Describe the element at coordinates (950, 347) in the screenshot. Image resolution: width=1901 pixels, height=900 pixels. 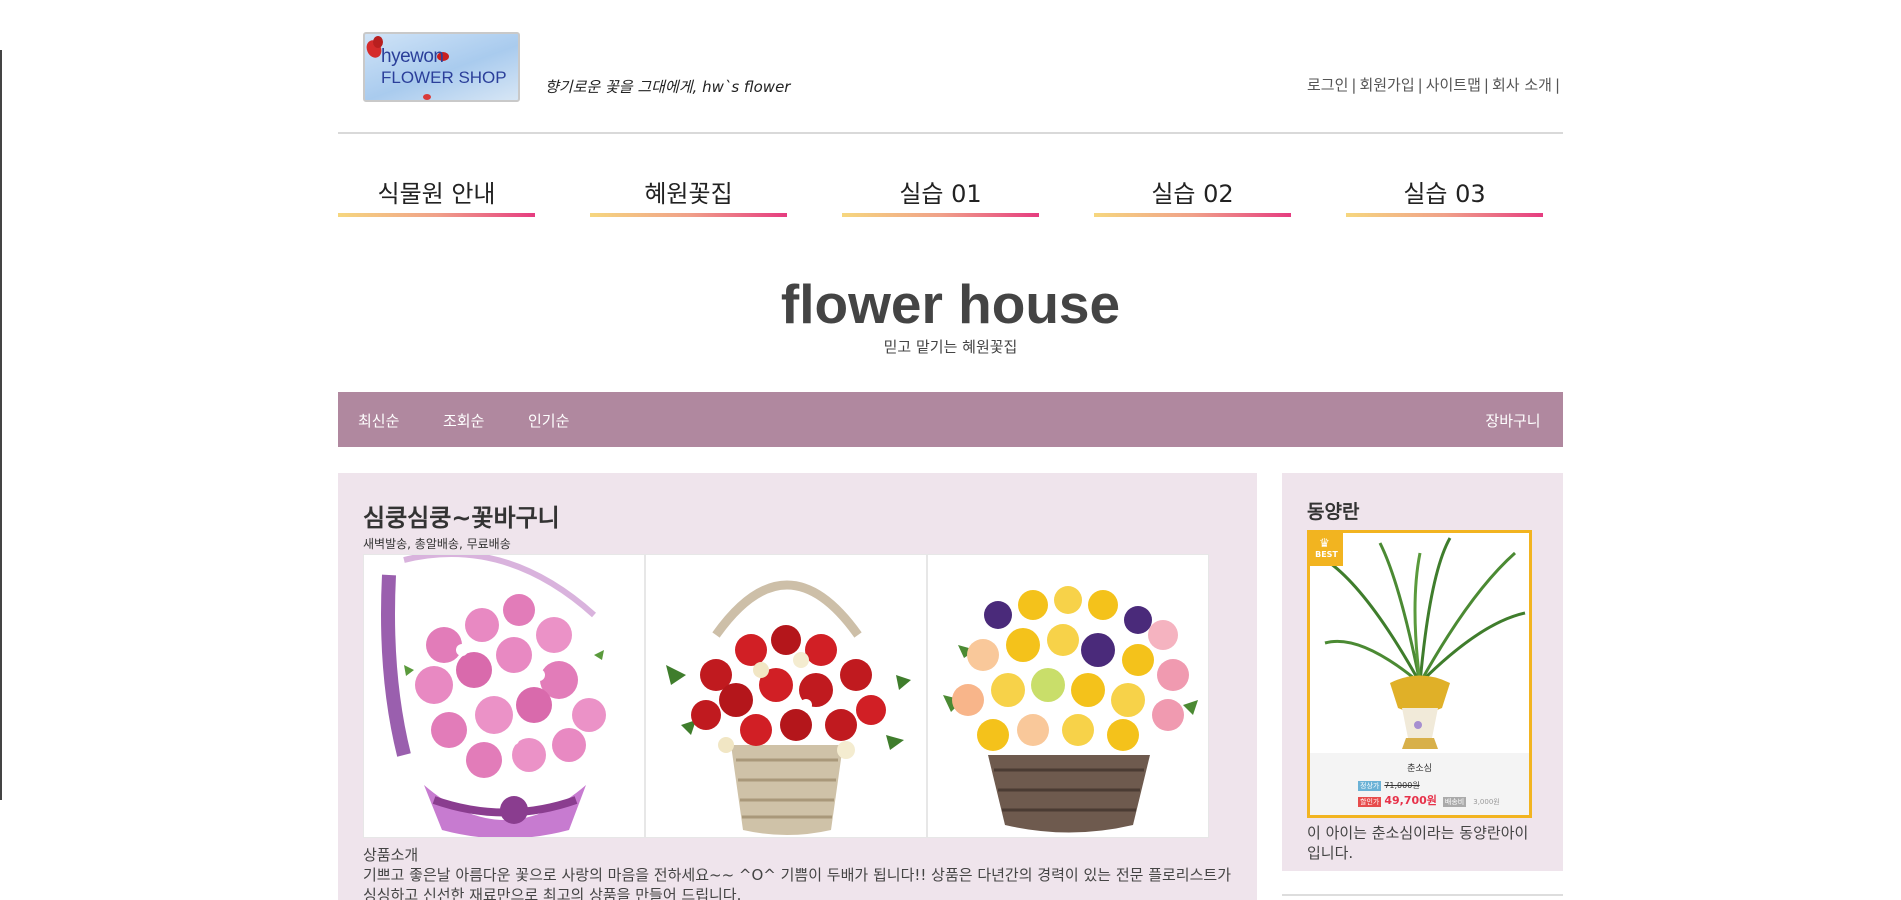
I see `page-subtitle: 믿고 맡기는 혜원꽃집` at that location.